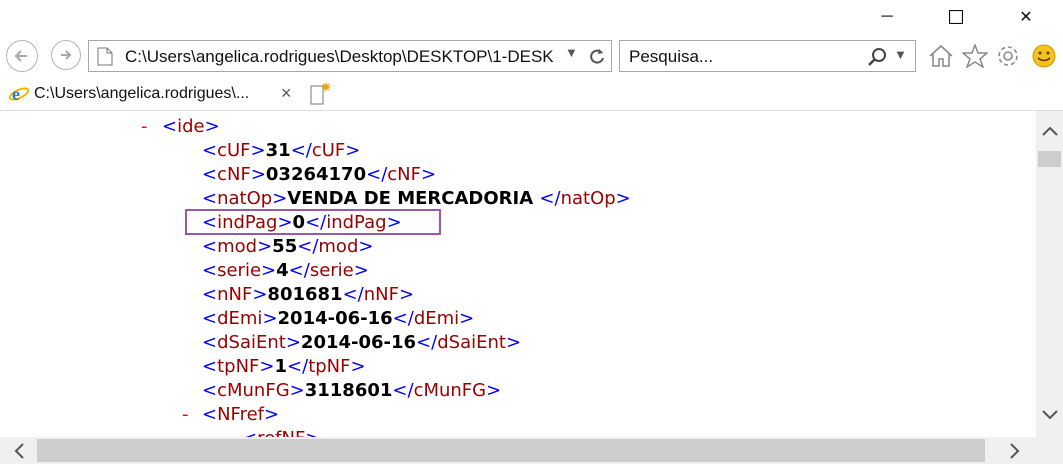  I want to click on xml-field-cMunFG: <cMunFG>3118601</cMunFG>, so click(352, 390).